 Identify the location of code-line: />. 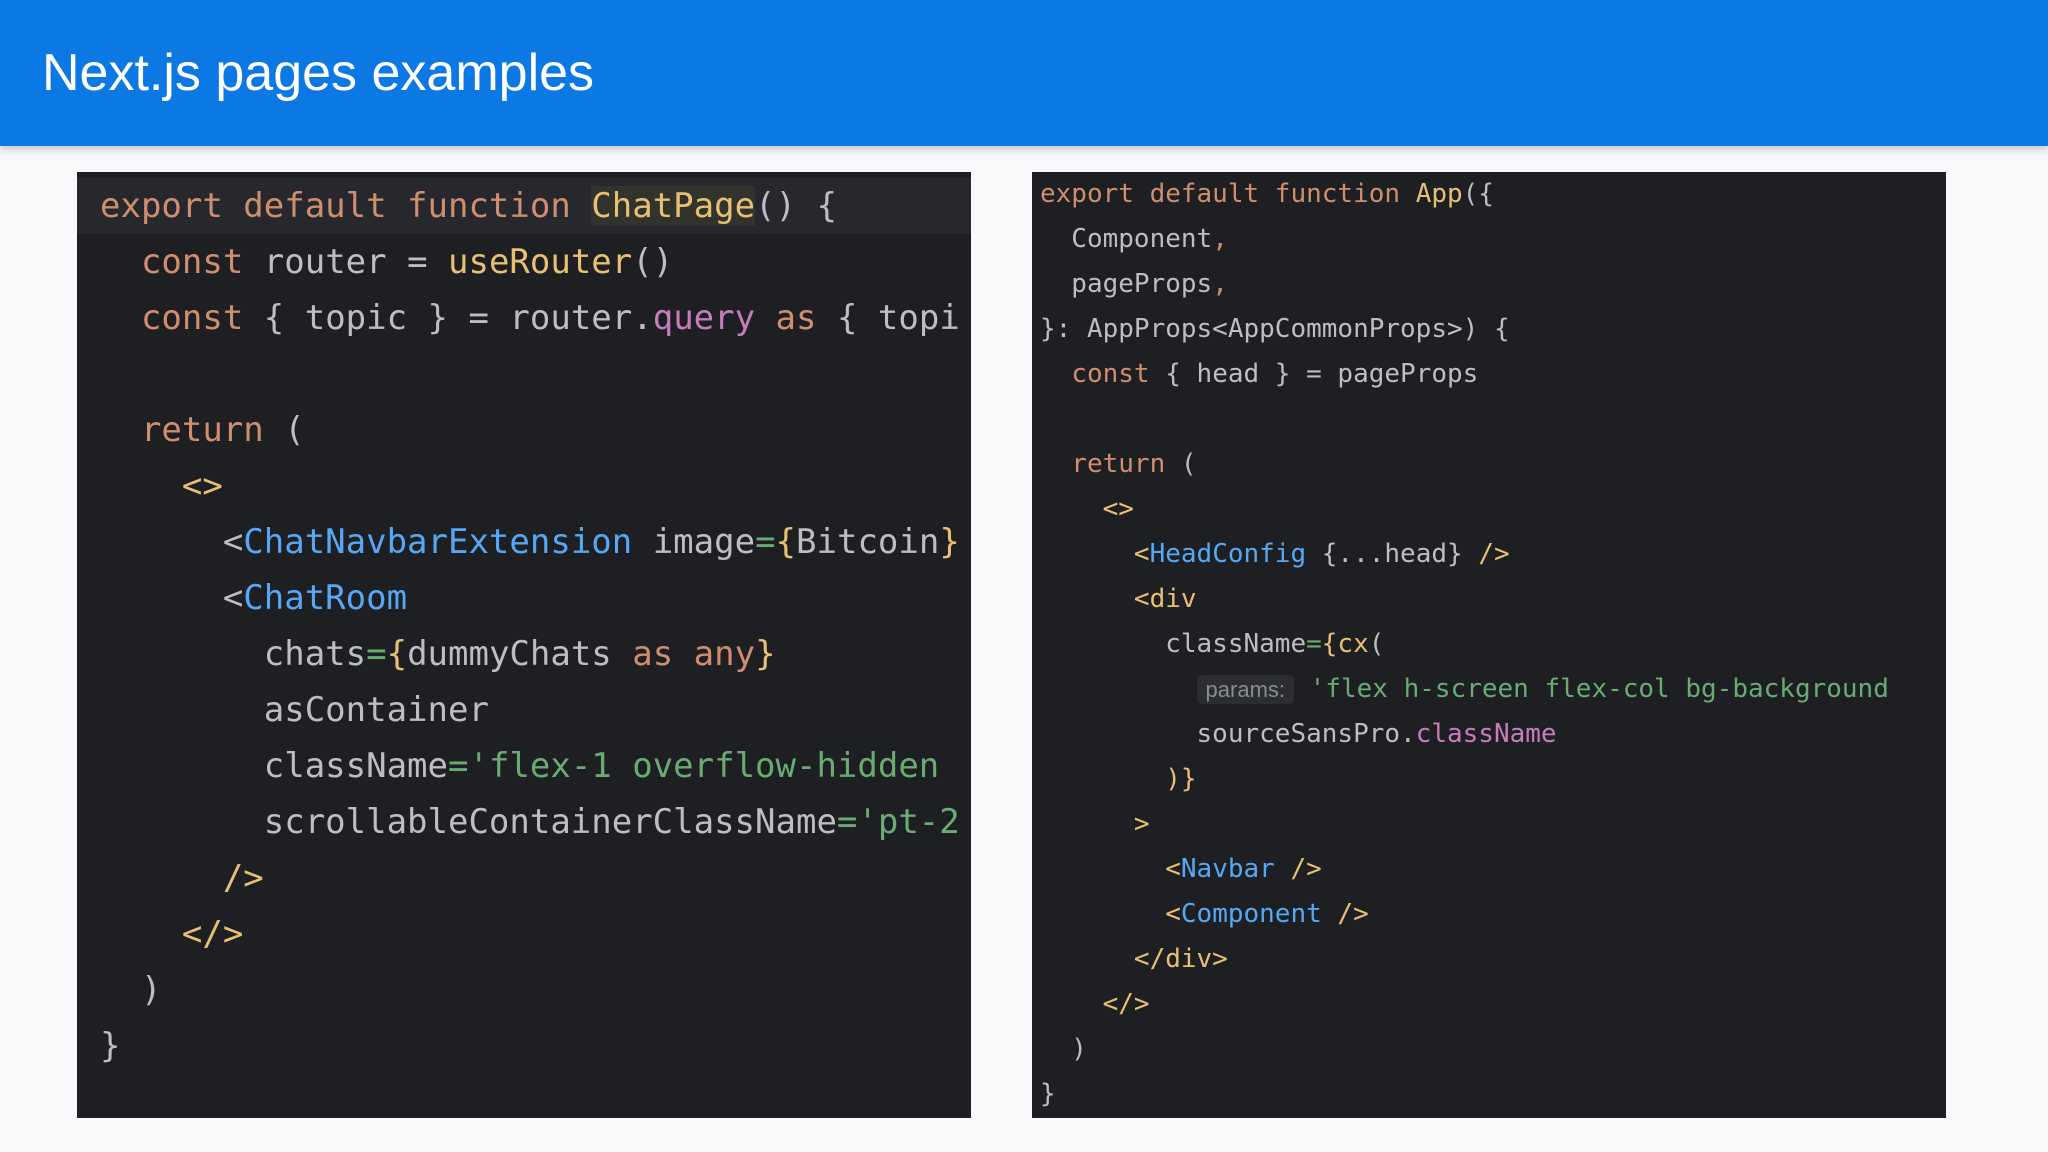
(182, 878).